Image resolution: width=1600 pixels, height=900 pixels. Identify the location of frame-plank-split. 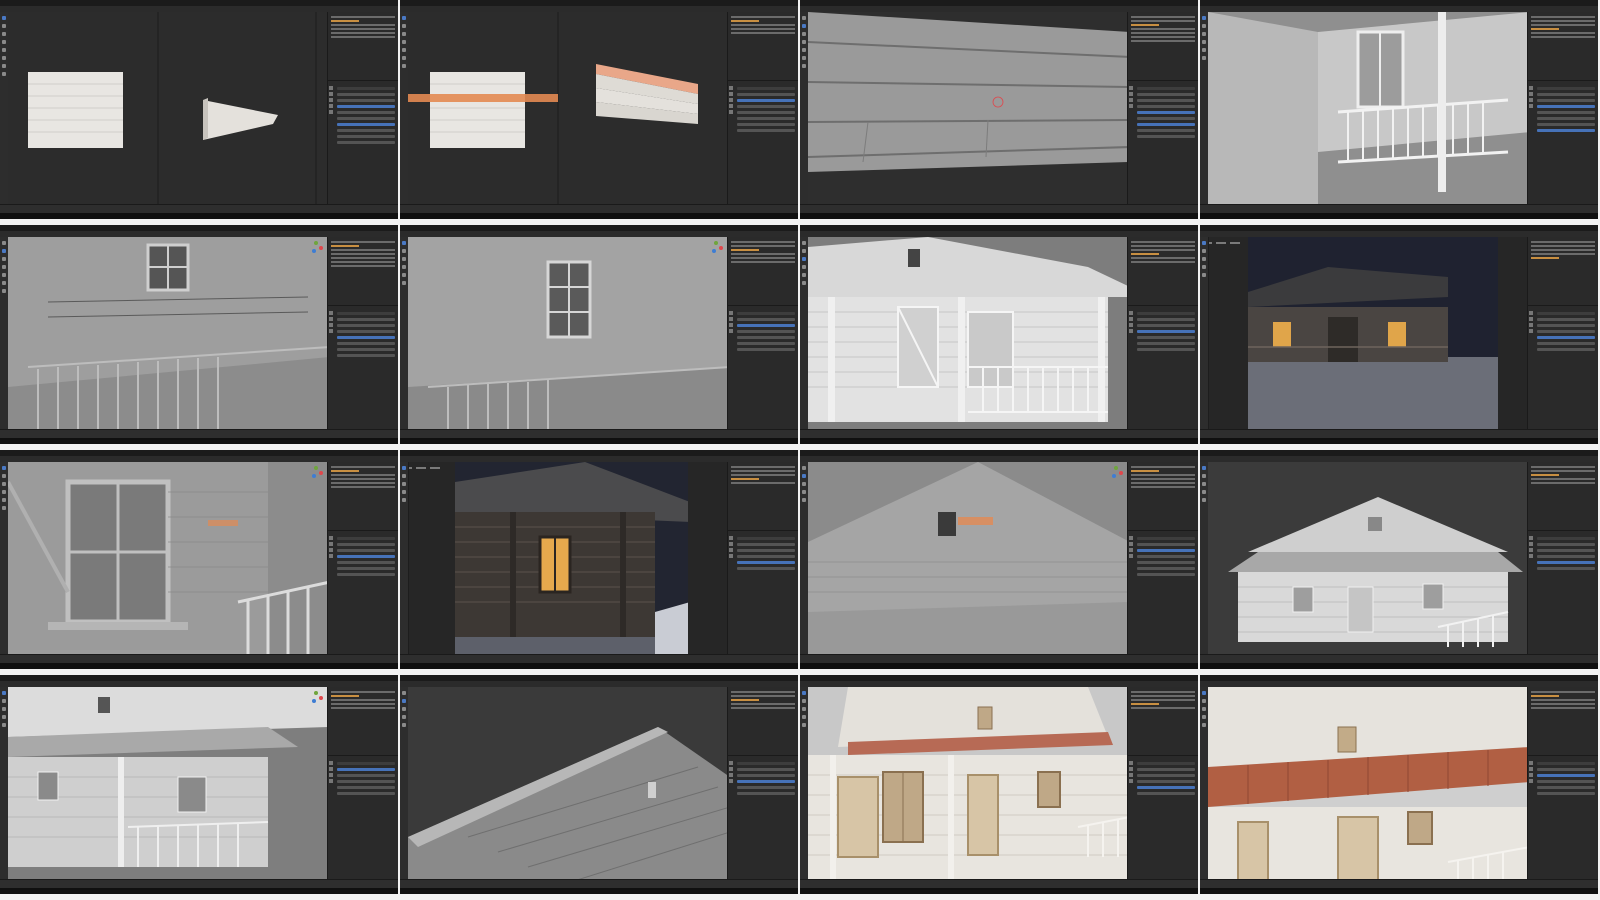
(200, 112).